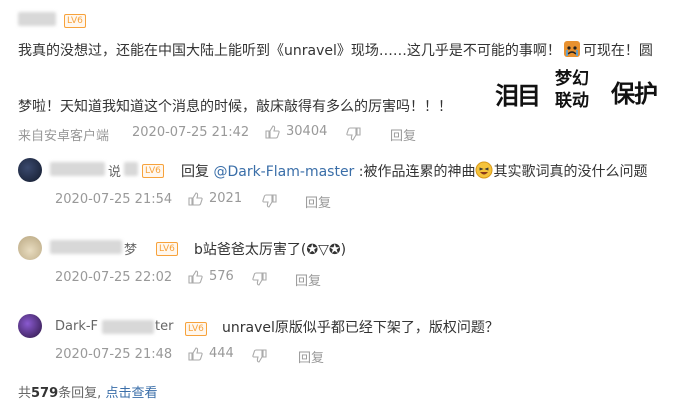  I want to click on like-button: 444, so click(211, 353).